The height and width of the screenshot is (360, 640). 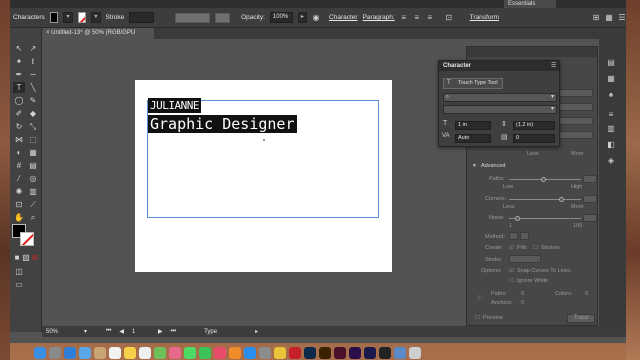 I want to click on arrange-documents-icon: ▦, so click(x=609, y=17).